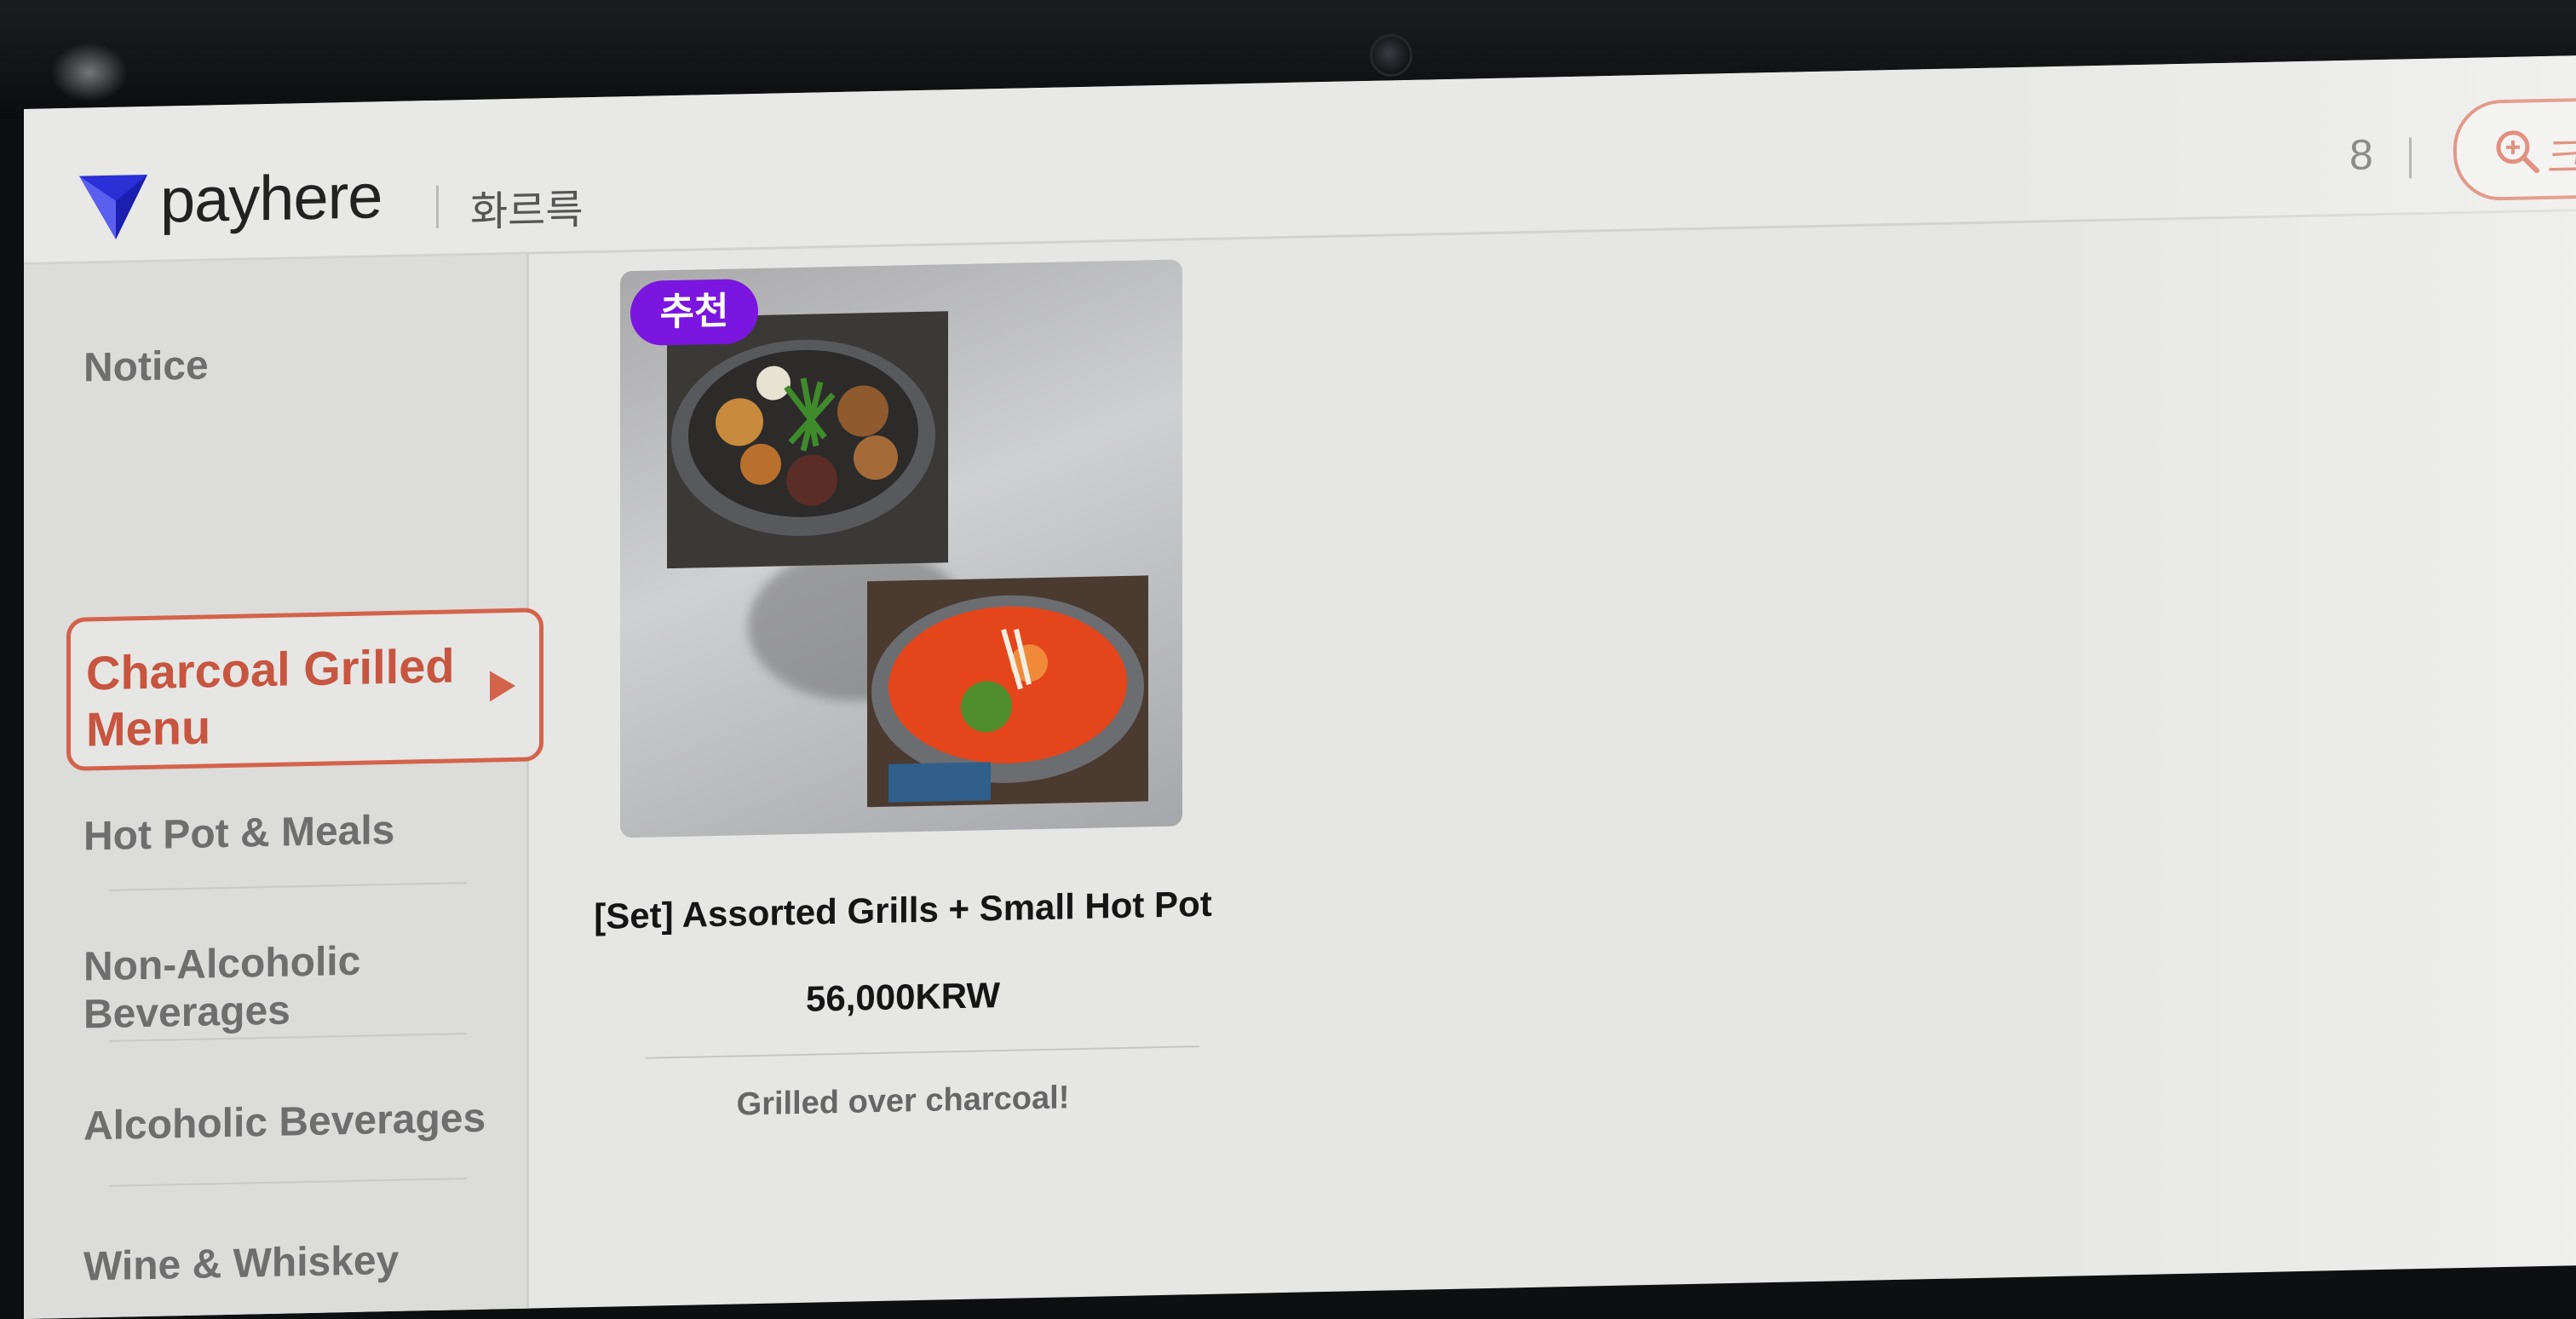 The image size is (2576, 1319). Describe the element at coordinates (90, 72) in the screenshot. I see `light-glare` at that location.